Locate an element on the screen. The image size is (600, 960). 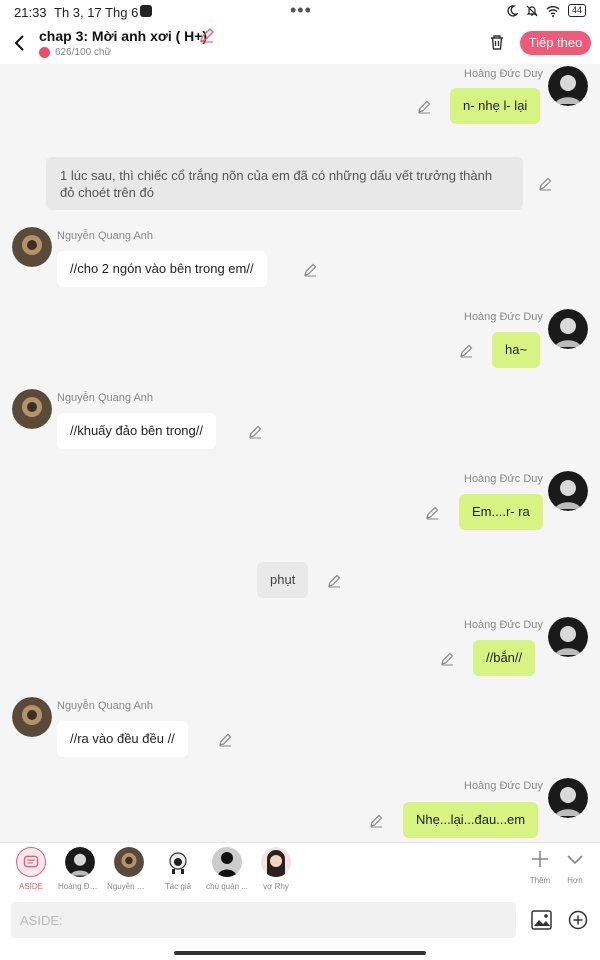
window-menu-dots: ••• is located at coordinates (301, 10).